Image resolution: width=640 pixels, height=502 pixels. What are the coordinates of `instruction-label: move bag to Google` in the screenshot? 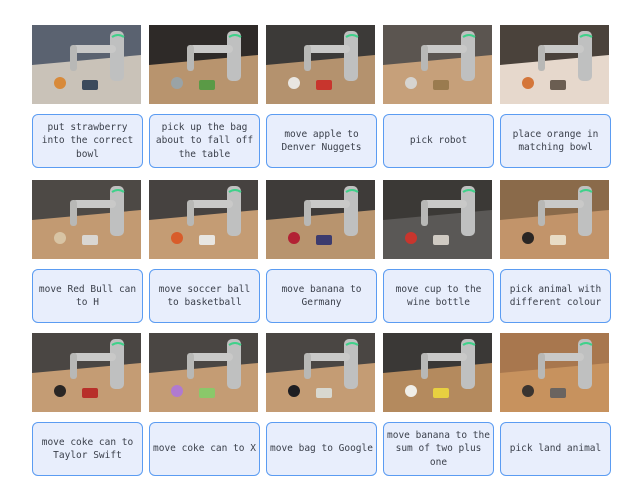 It's located at (321, 449).